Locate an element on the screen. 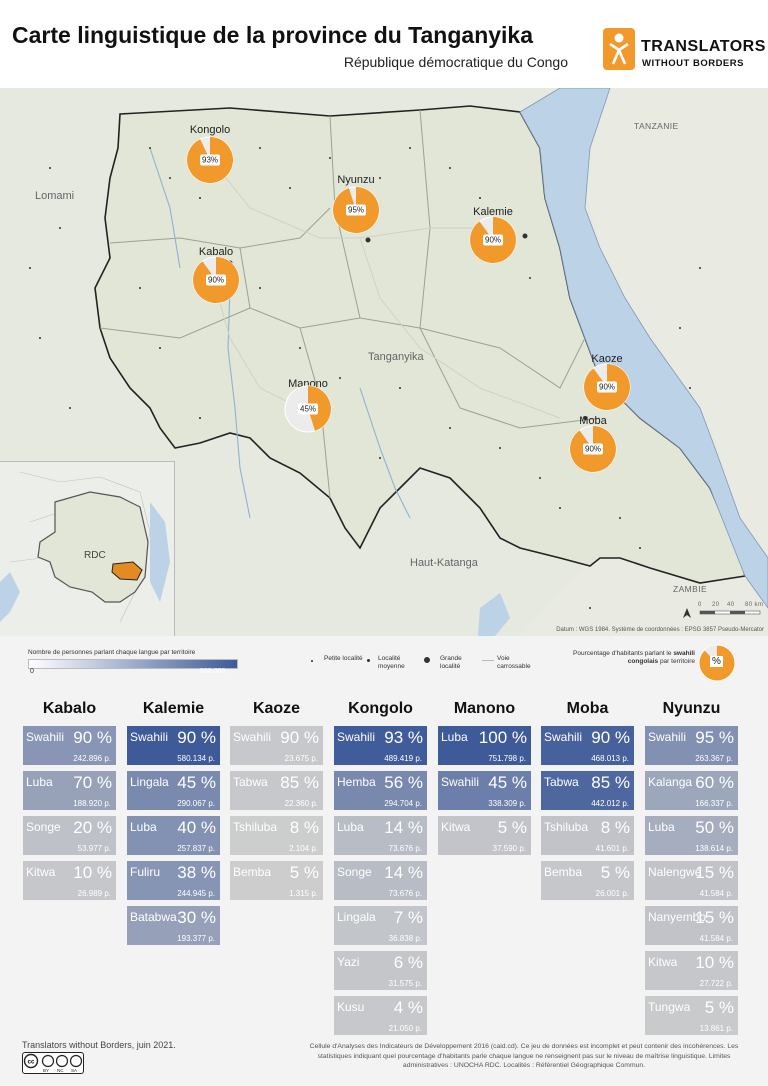 The image size is (768, 1086). language-percent: 56 % is located at coordinates (403, 782).